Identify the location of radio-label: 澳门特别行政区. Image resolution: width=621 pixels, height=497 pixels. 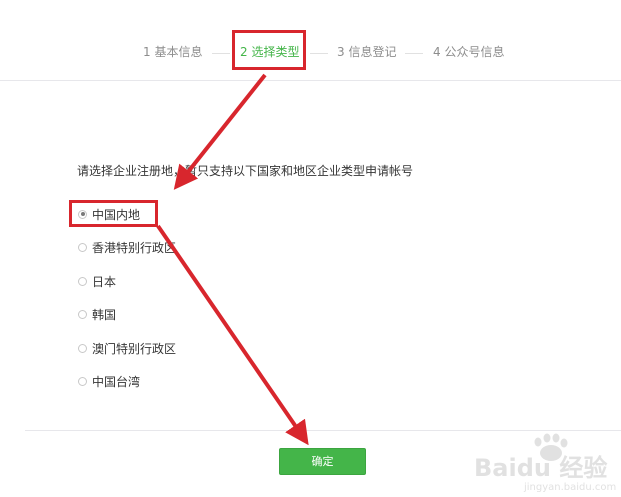
(134, 348).